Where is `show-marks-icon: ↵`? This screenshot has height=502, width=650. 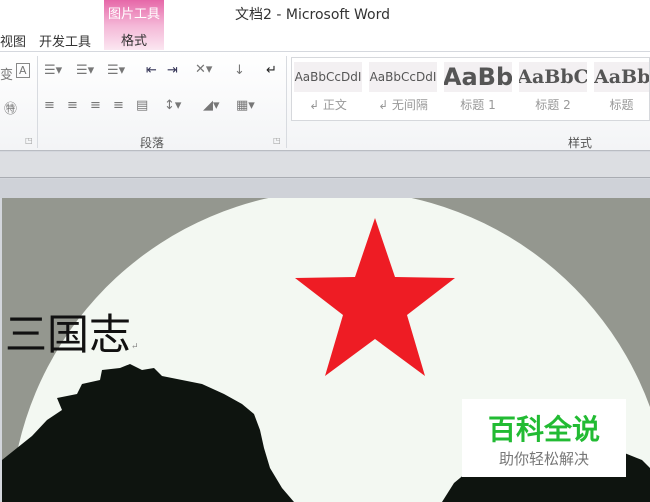
show-marks-icon: ↵ is located at coordinates (271, 70).